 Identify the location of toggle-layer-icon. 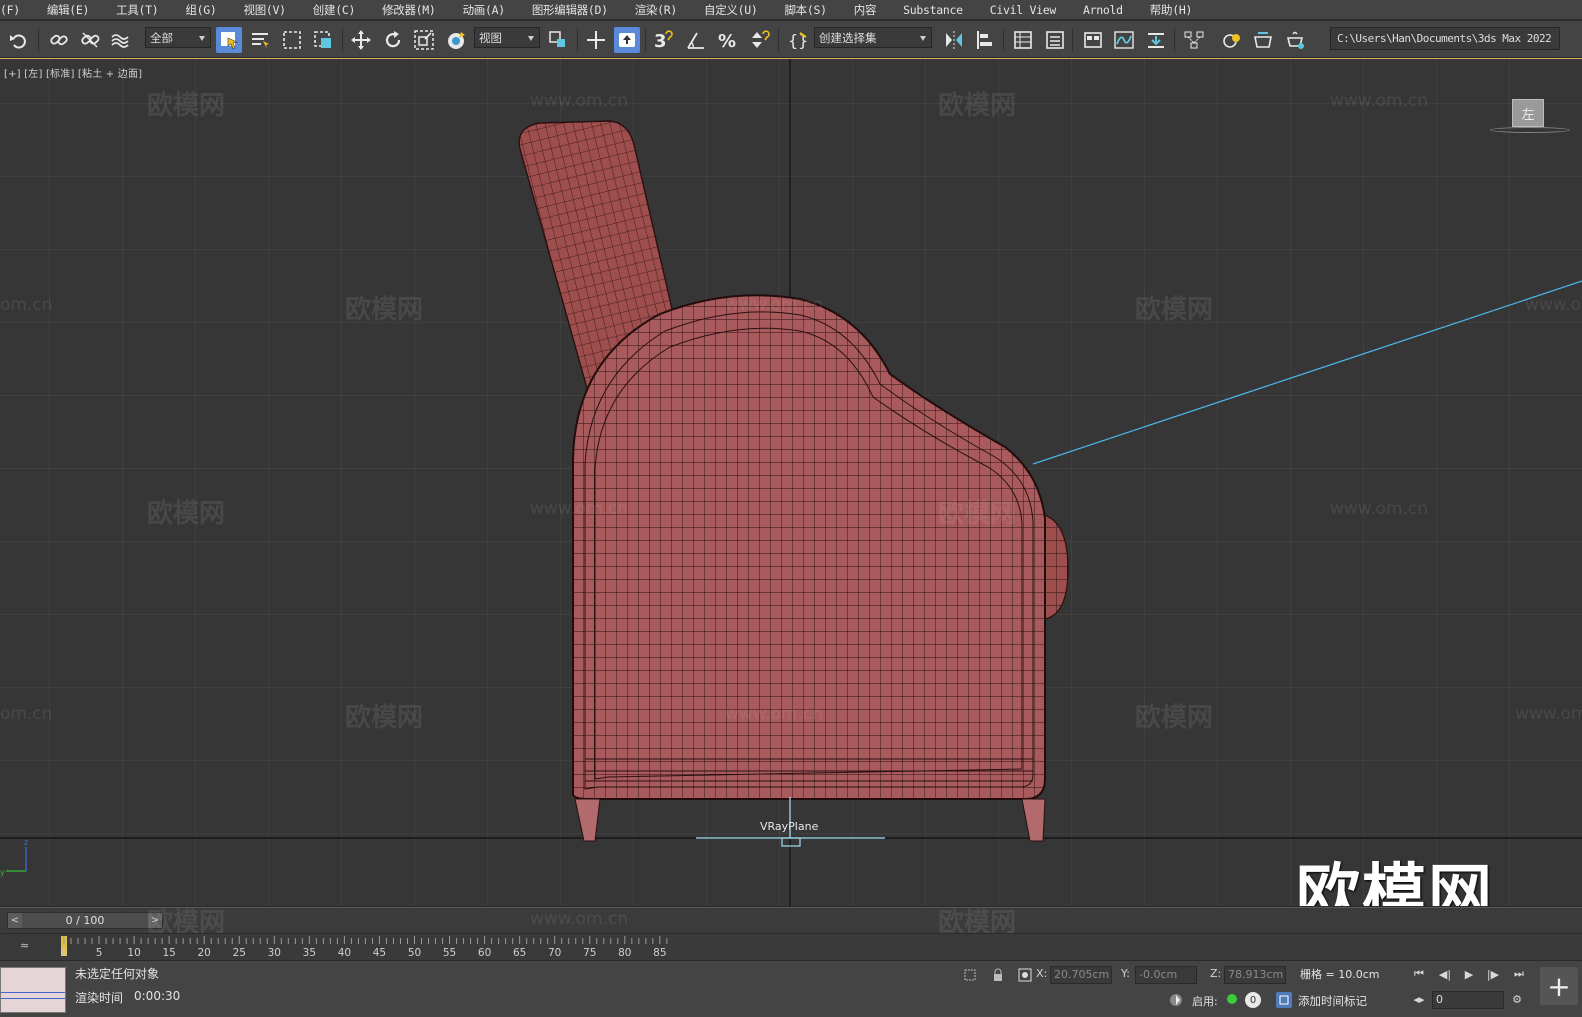
(1055, 40).